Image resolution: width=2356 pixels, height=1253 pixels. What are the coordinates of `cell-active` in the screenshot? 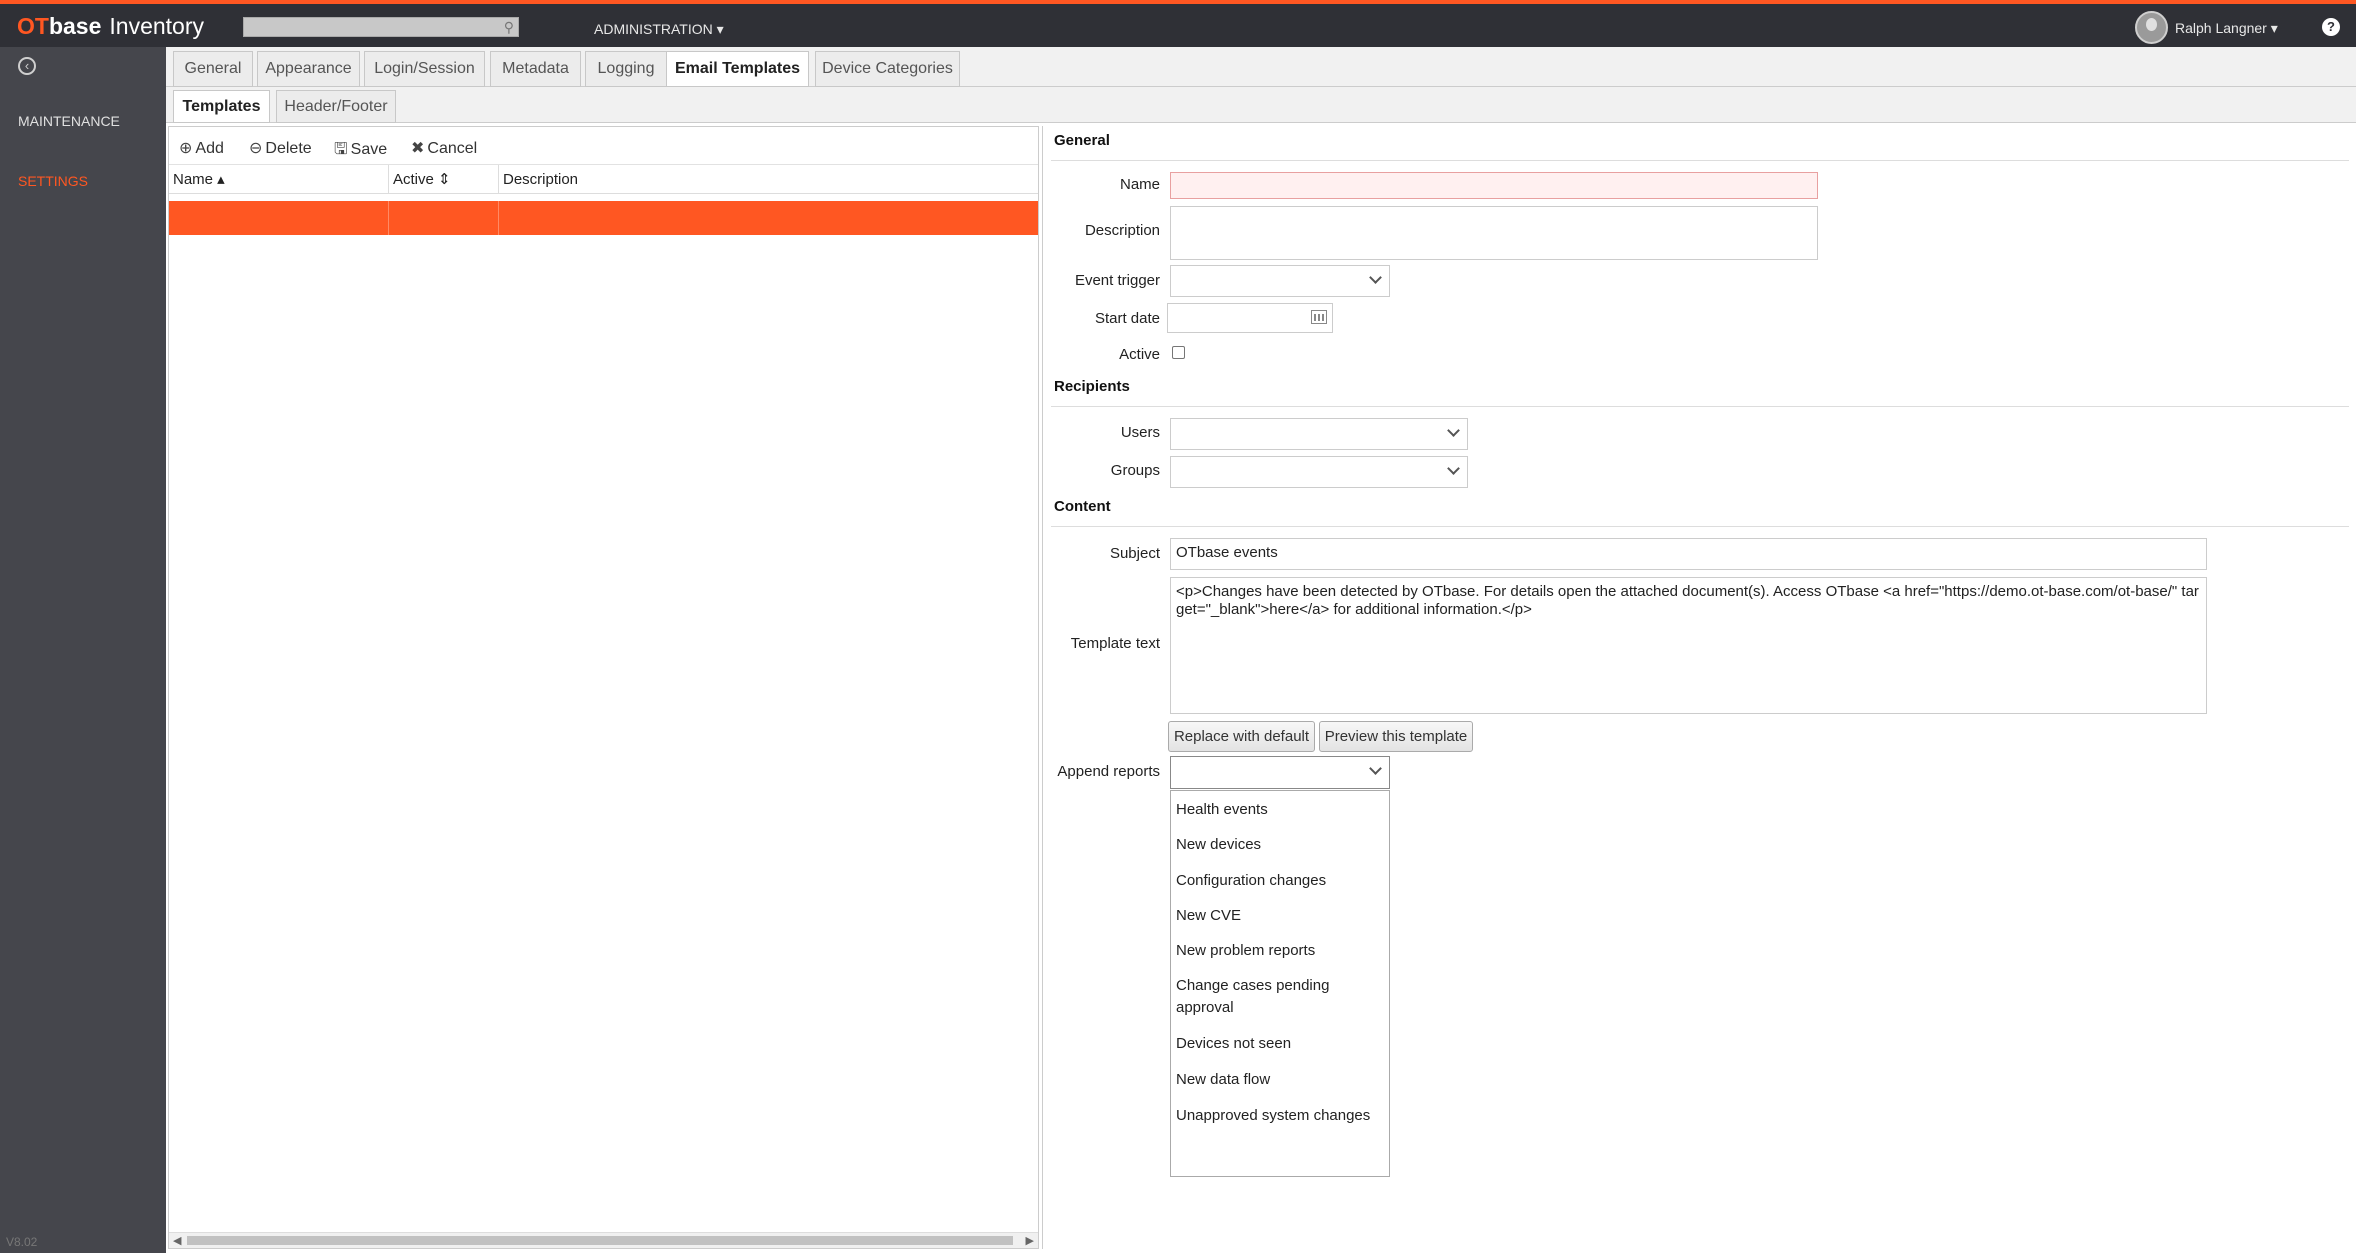 It's located at (444, 218).